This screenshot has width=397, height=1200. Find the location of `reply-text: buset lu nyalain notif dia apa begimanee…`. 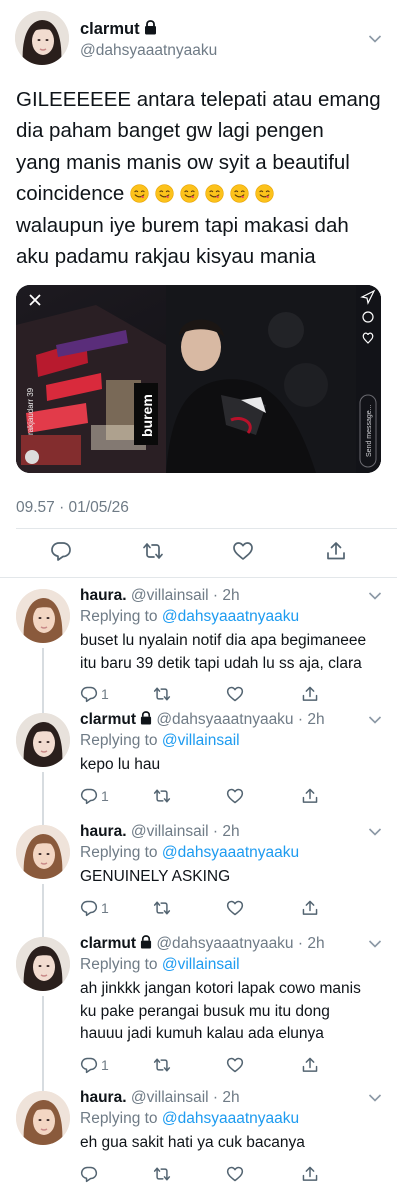

reply-text: buset lu nyalain notif dia apa begimanee… is located at coordinates (232, 652).